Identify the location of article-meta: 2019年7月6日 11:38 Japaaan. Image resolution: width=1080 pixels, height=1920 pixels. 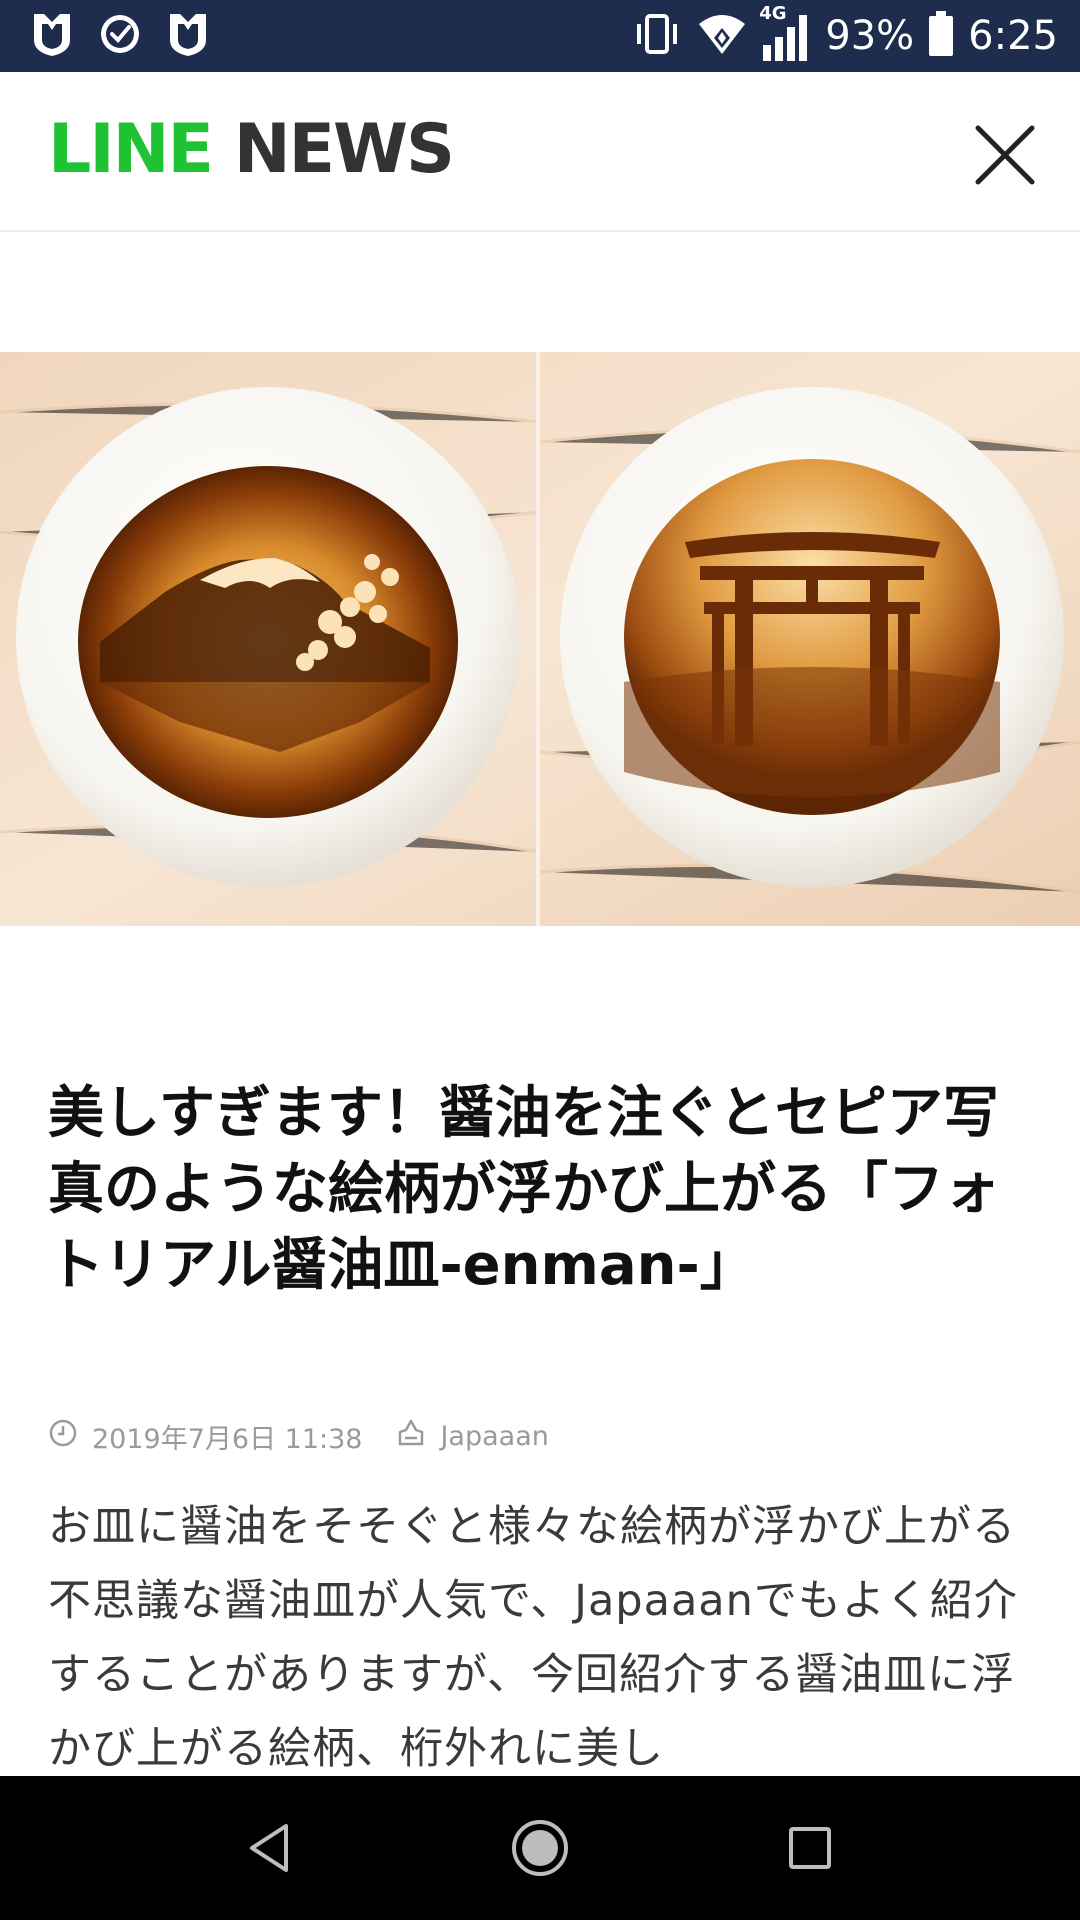
(298, 1436).